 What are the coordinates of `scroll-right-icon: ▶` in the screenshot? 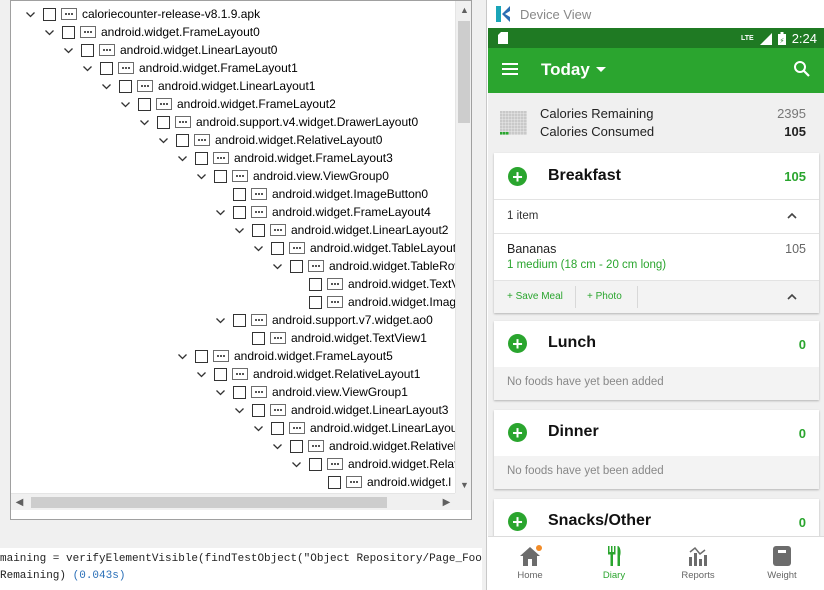 It's located at (446, 502).